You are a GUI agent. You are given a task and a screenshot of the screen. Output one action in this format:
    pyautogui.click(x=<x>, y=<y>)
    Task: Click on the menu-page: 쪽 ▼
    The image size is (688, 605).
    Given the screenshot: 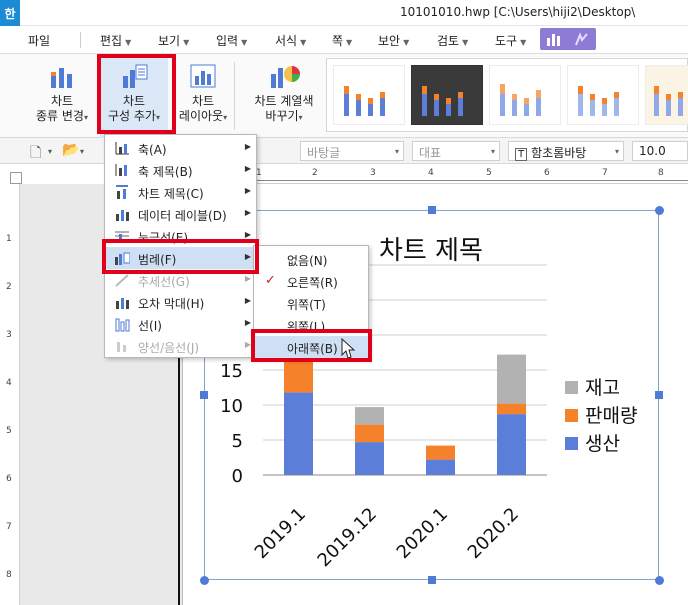 What is the action you would take?
    pyautogui.click(x=342, y=40)
    